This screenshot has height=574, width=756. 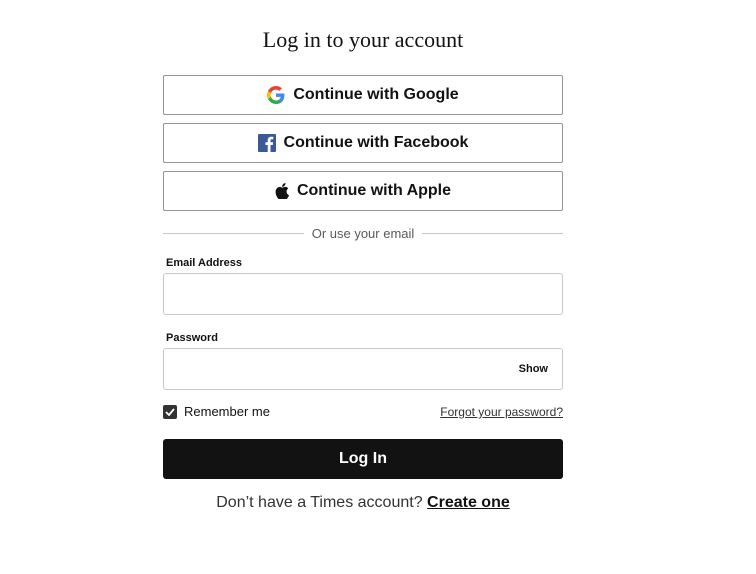 I want to click on continue-with-facebook-button: Continue with Facebook, so click(x=363, y=143).